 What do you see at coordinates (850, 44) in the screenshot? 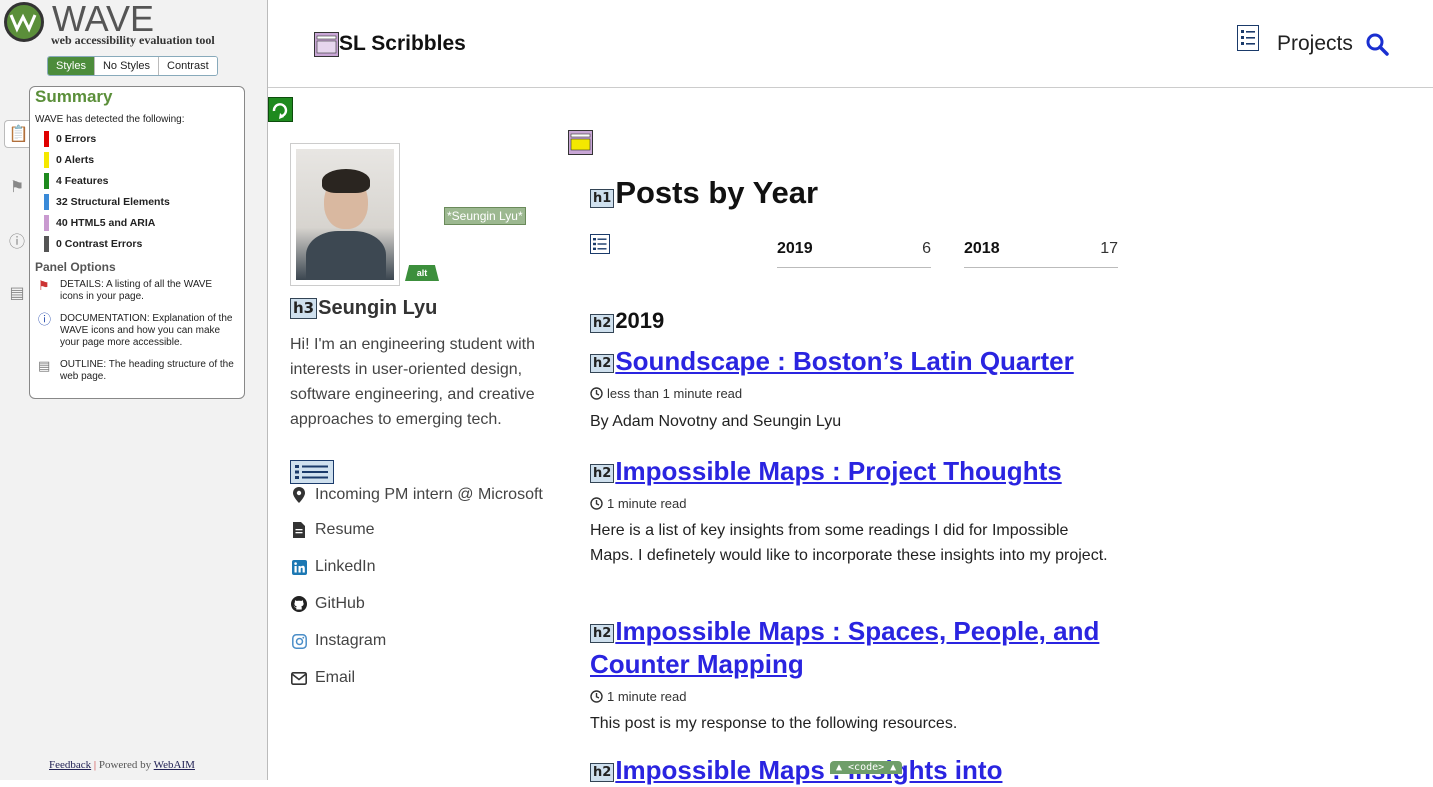
I see `masthead: SL Scribbles Projects` at bounding box center [850, 44].